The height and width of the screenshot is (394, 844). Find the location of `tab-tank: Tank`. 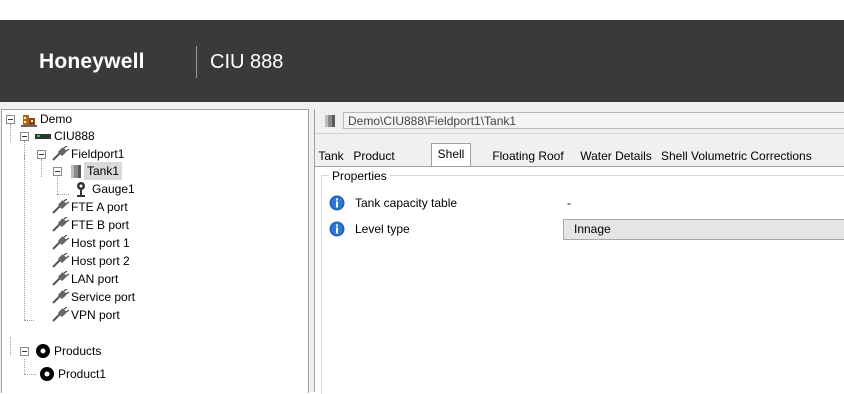

tab-tank: Tank is located at coordinates (331, 156).